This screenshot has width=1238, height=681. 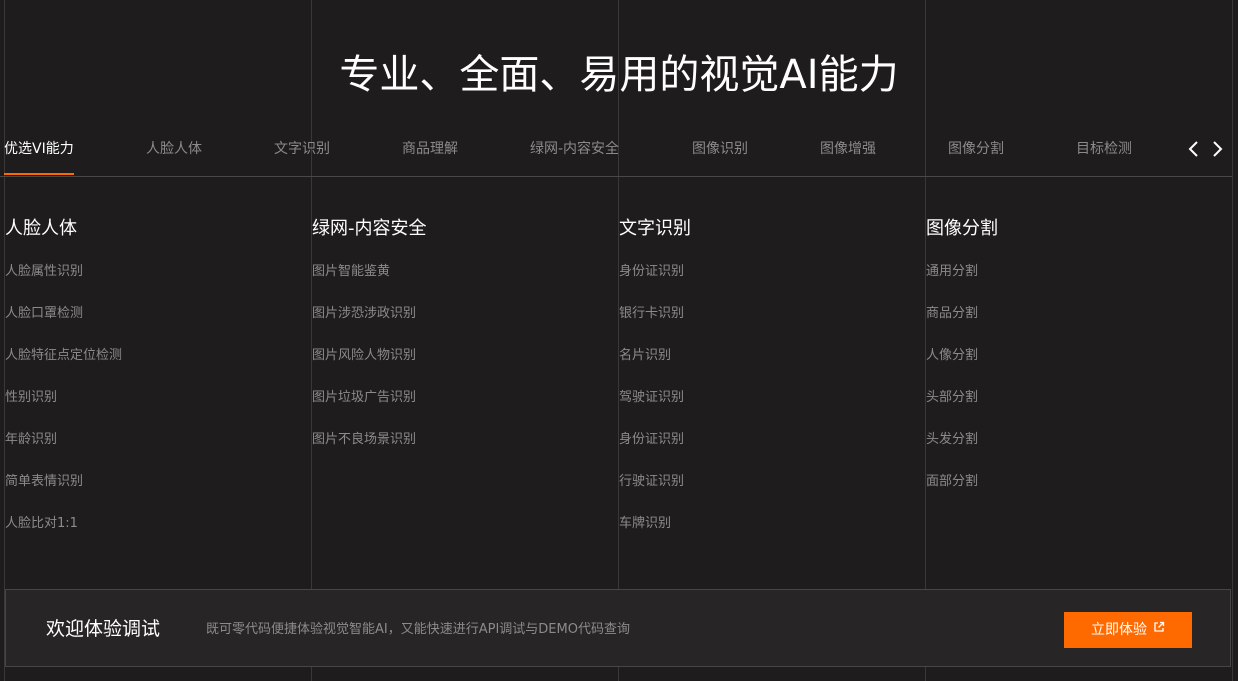 What do you see at coordinates (619, 74) in the screenshot?
I see `page-title: 专业、全面、易用的视觉AI能力` at bounding box center [619, 74].